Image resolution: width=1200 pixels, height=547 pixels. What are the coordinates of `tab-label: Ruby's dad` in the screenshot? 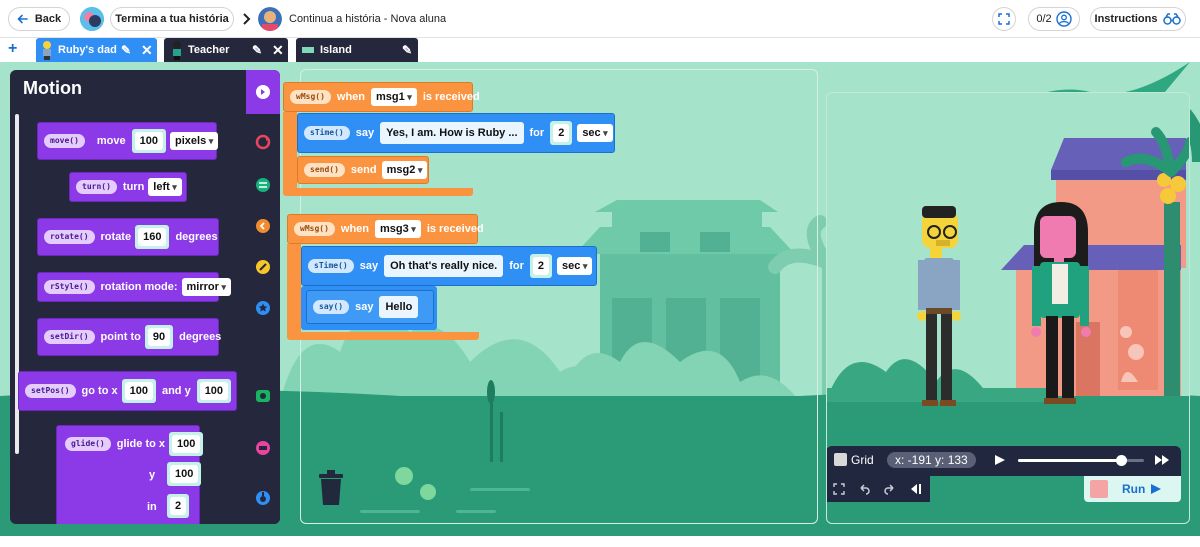 It's located at (87, 50).